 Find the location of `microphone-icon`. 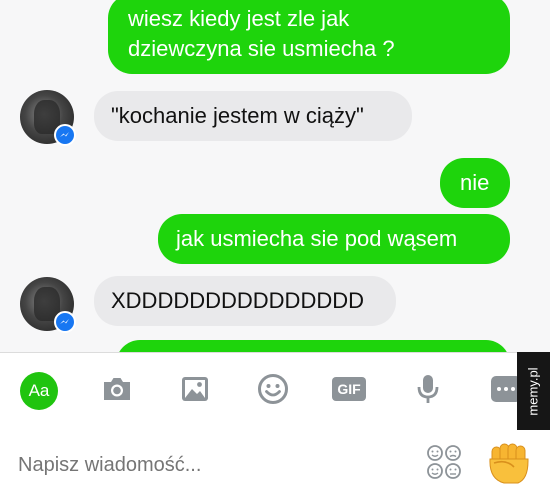

microphone-icon is located at coordinates (428, 389).